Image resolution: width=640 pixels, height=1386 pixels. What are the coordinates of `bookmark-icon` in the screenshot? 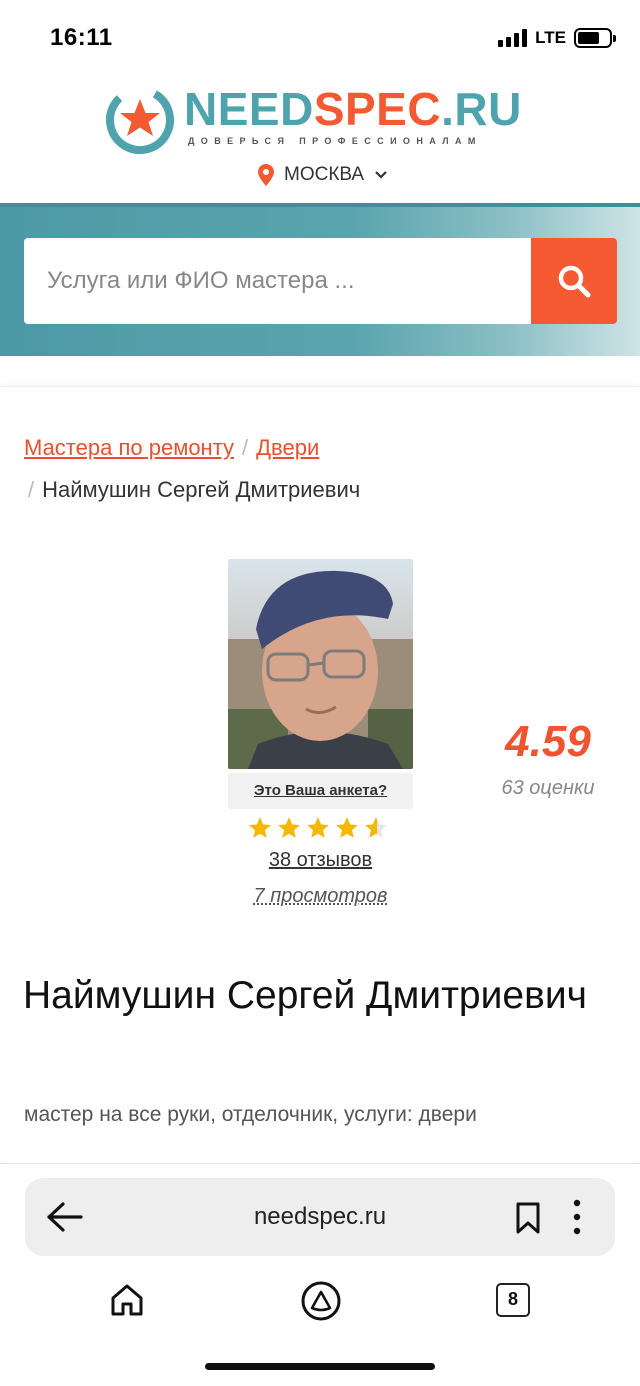 It's located at (528, 1218).